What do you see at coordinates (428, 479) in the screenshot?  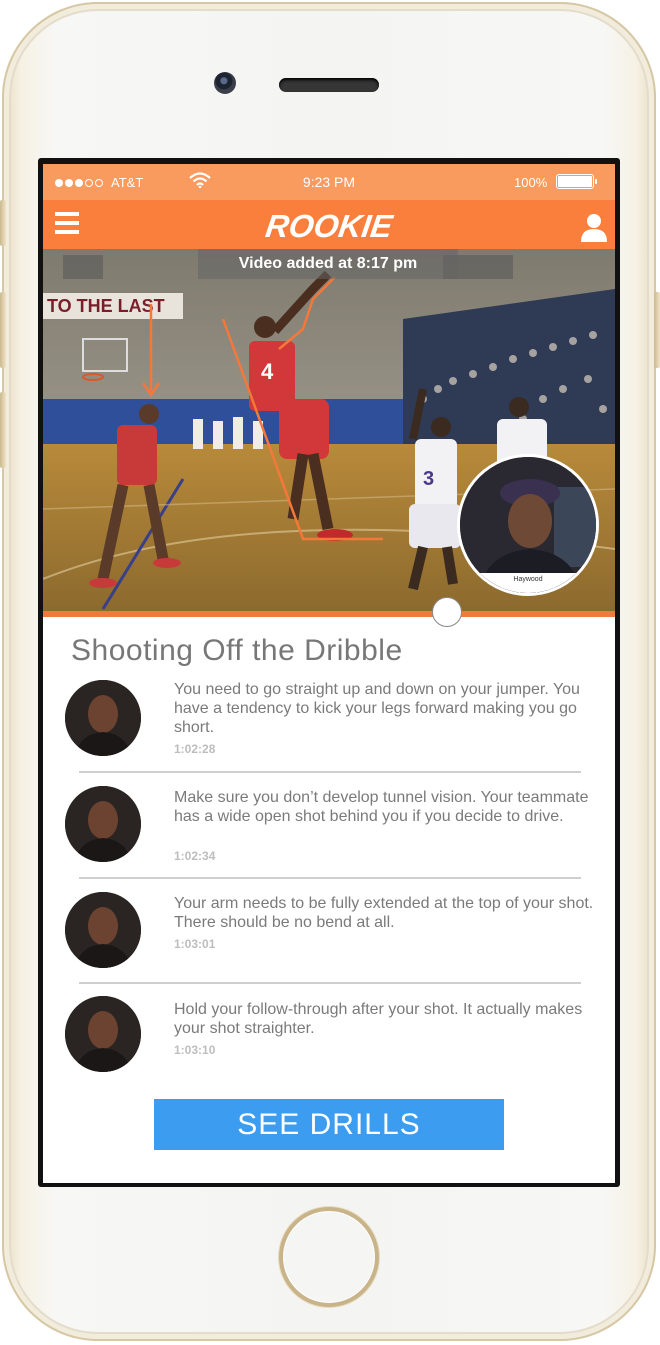 I see `svg-text: 3` at bounding box center [428, 479].